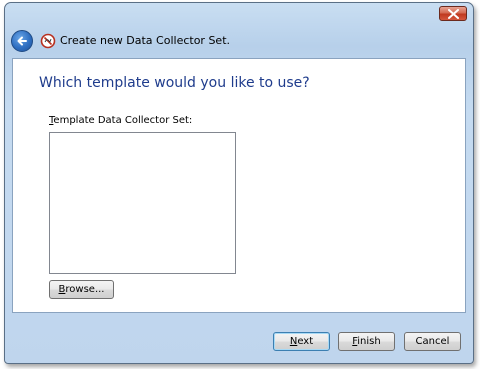 This screenshot has width=480, height=369. What do you see at coordinates (48, 41) in the screenshot?
I see `performance-monitor-icon` at bounding box center [48, 41].